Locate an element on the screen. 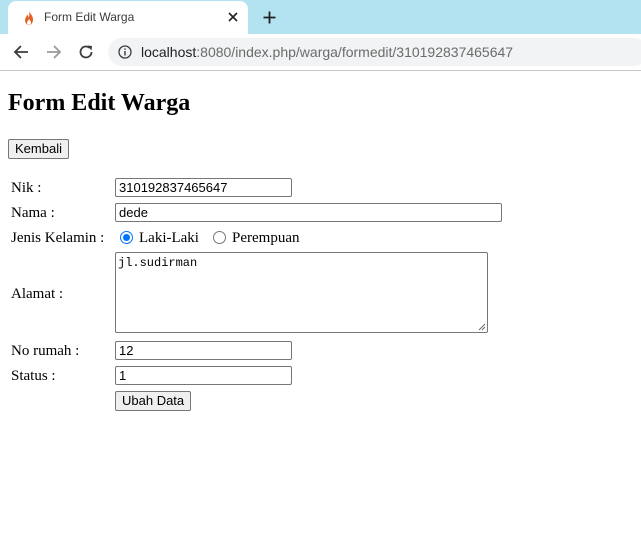 Image resolution: width=641 pixels, height=546 pixels. resize-grip-icon is located at coordinates (482, 327).